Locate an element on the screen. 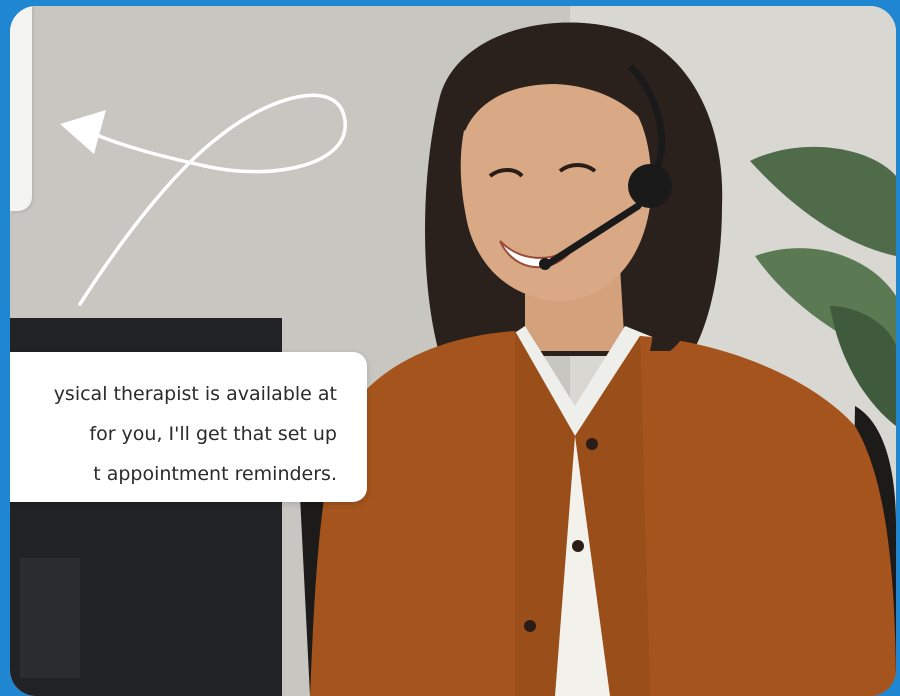 The height and width of the screenshot is (696, 900). chat-line-2: for you, I'll get that set up is located at coordinates (213, 434).